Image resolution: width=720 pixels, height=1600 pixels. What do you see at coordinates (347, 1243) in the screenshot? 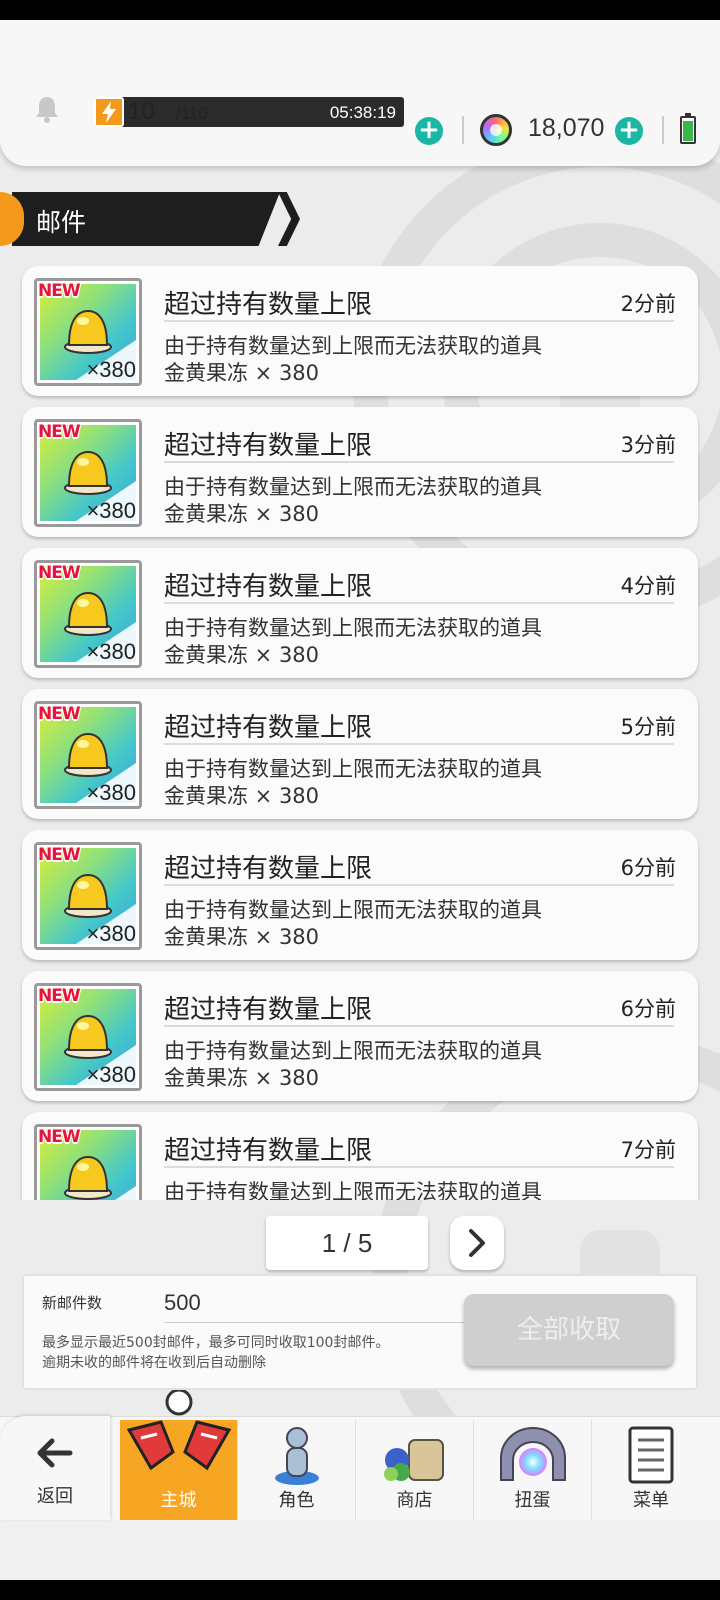
I see `page-indicator: 1 / 5` at bounding box center [347, 1243].